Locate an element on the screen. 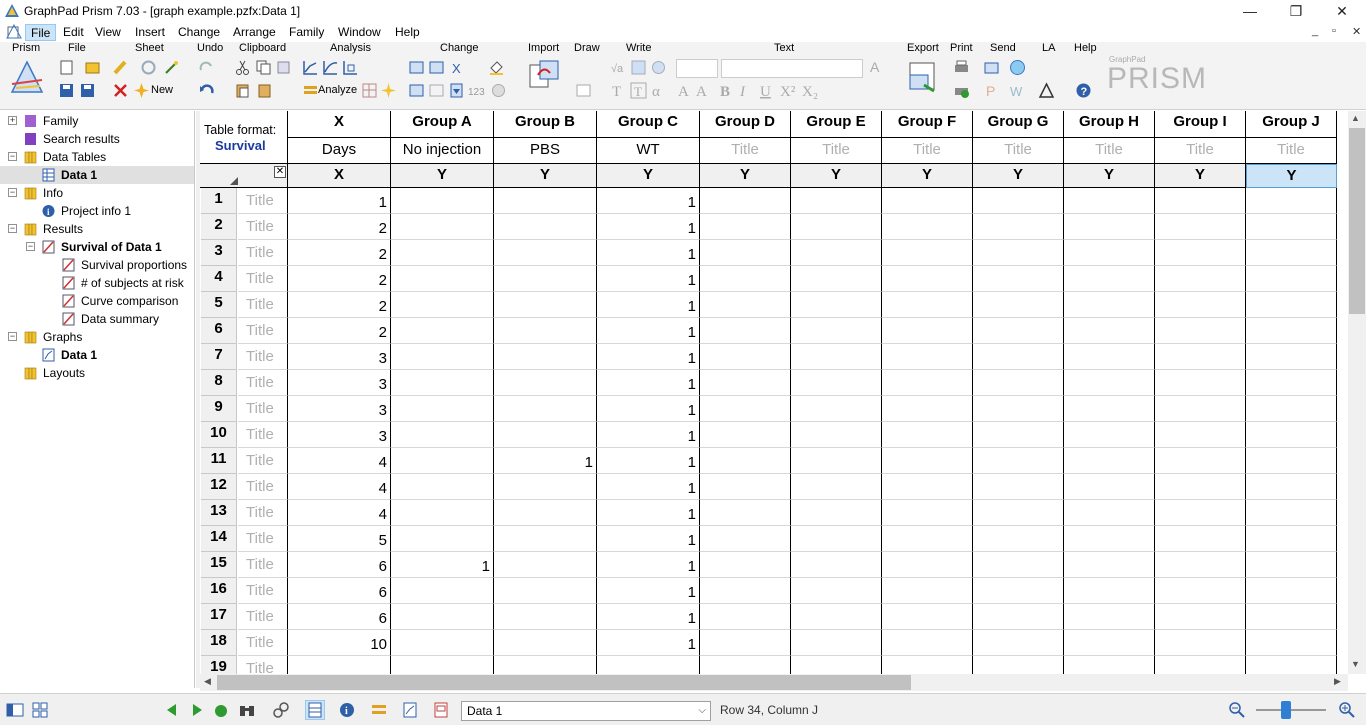  export-icon is located at coordinates (923, 78).